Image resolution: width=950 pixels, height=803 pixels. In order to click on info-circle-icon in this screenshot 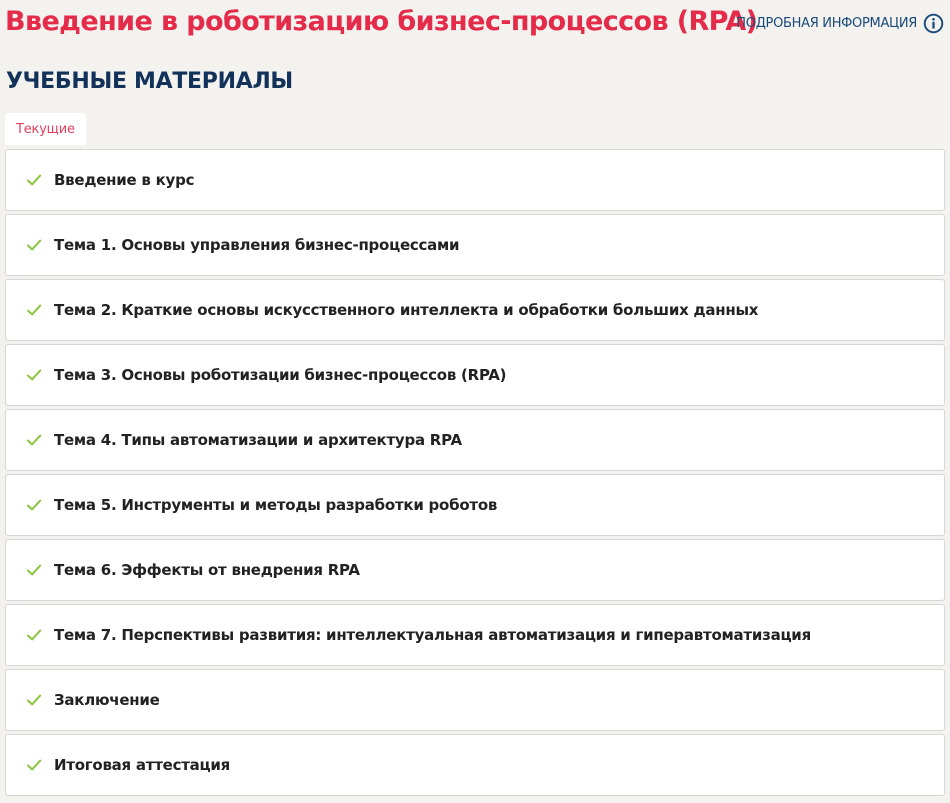, I will do `click(933, 23)`.